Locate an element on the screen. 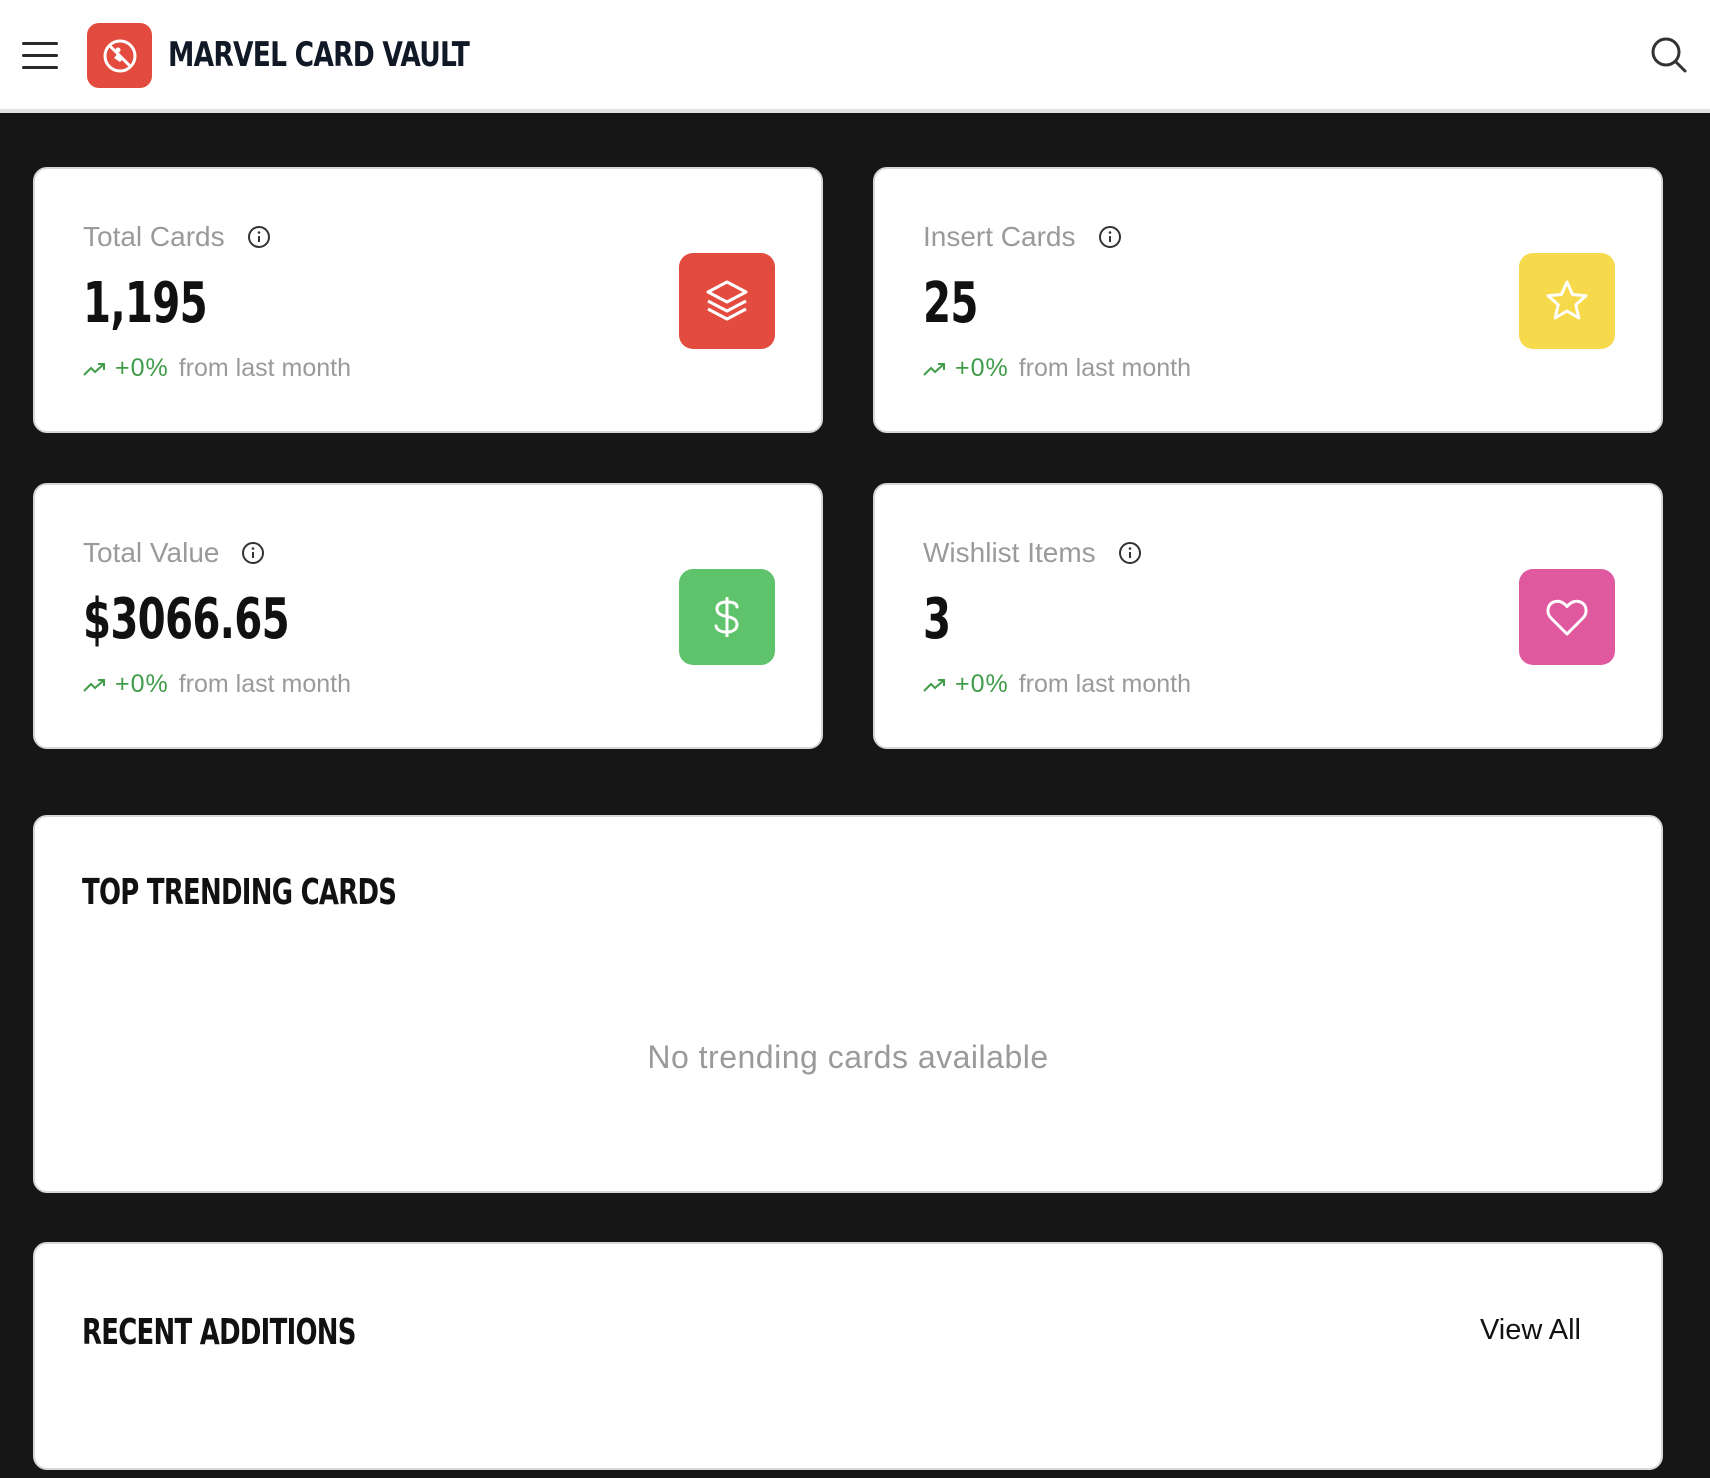  stat-value: $3066.65 is located at coordinates (186, 619).